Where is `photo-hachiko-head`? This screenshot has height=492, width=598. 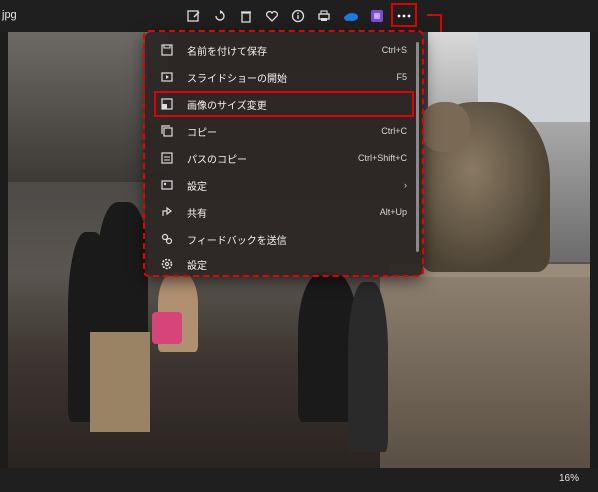 photo-hachiko-head is located at coordinates (445, 127).